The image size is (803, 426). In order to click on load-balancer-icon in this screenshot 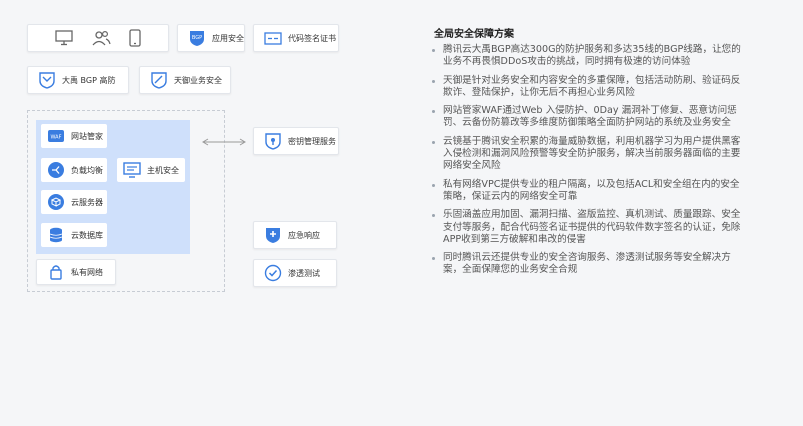, I will do `click(56, 170)`.